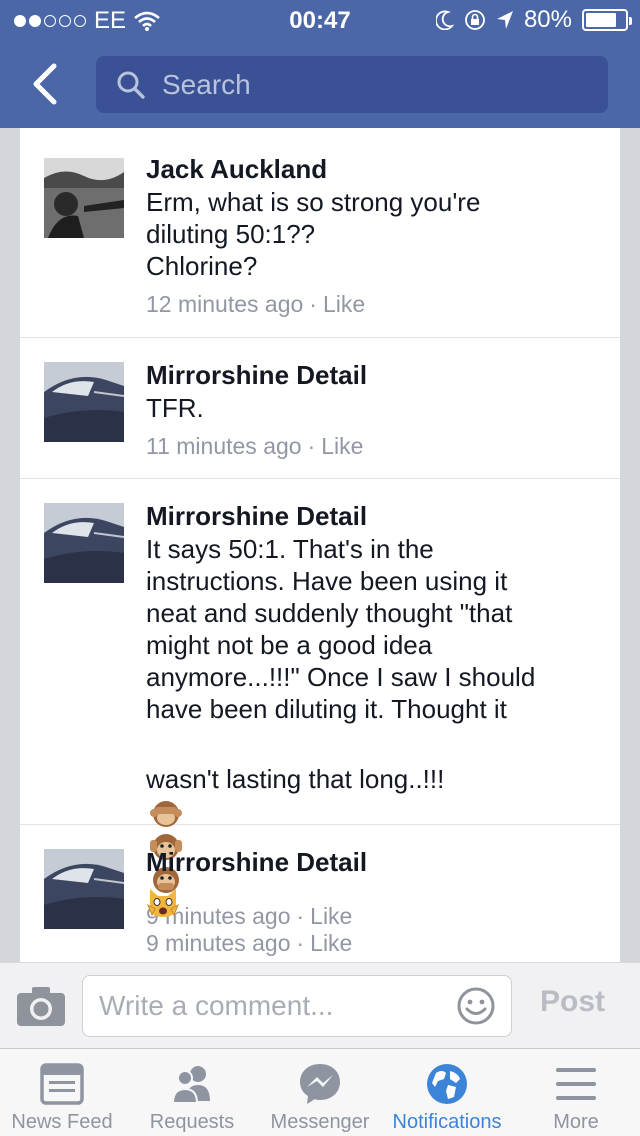 The image size is (640, 1136). Describe the element at coordinates (576, 1084) in the screenshot. I see `menu-icon` at that location.